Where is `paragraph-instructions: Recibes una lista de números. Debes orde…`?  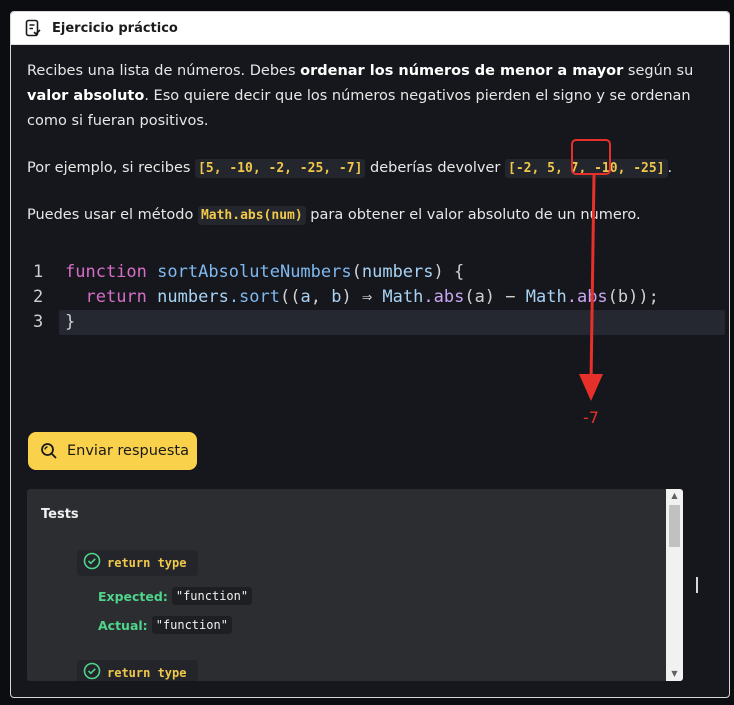
paragraph-instructions: Recibes una lista de números. Debes orde… is located at coordinates (360, 96).